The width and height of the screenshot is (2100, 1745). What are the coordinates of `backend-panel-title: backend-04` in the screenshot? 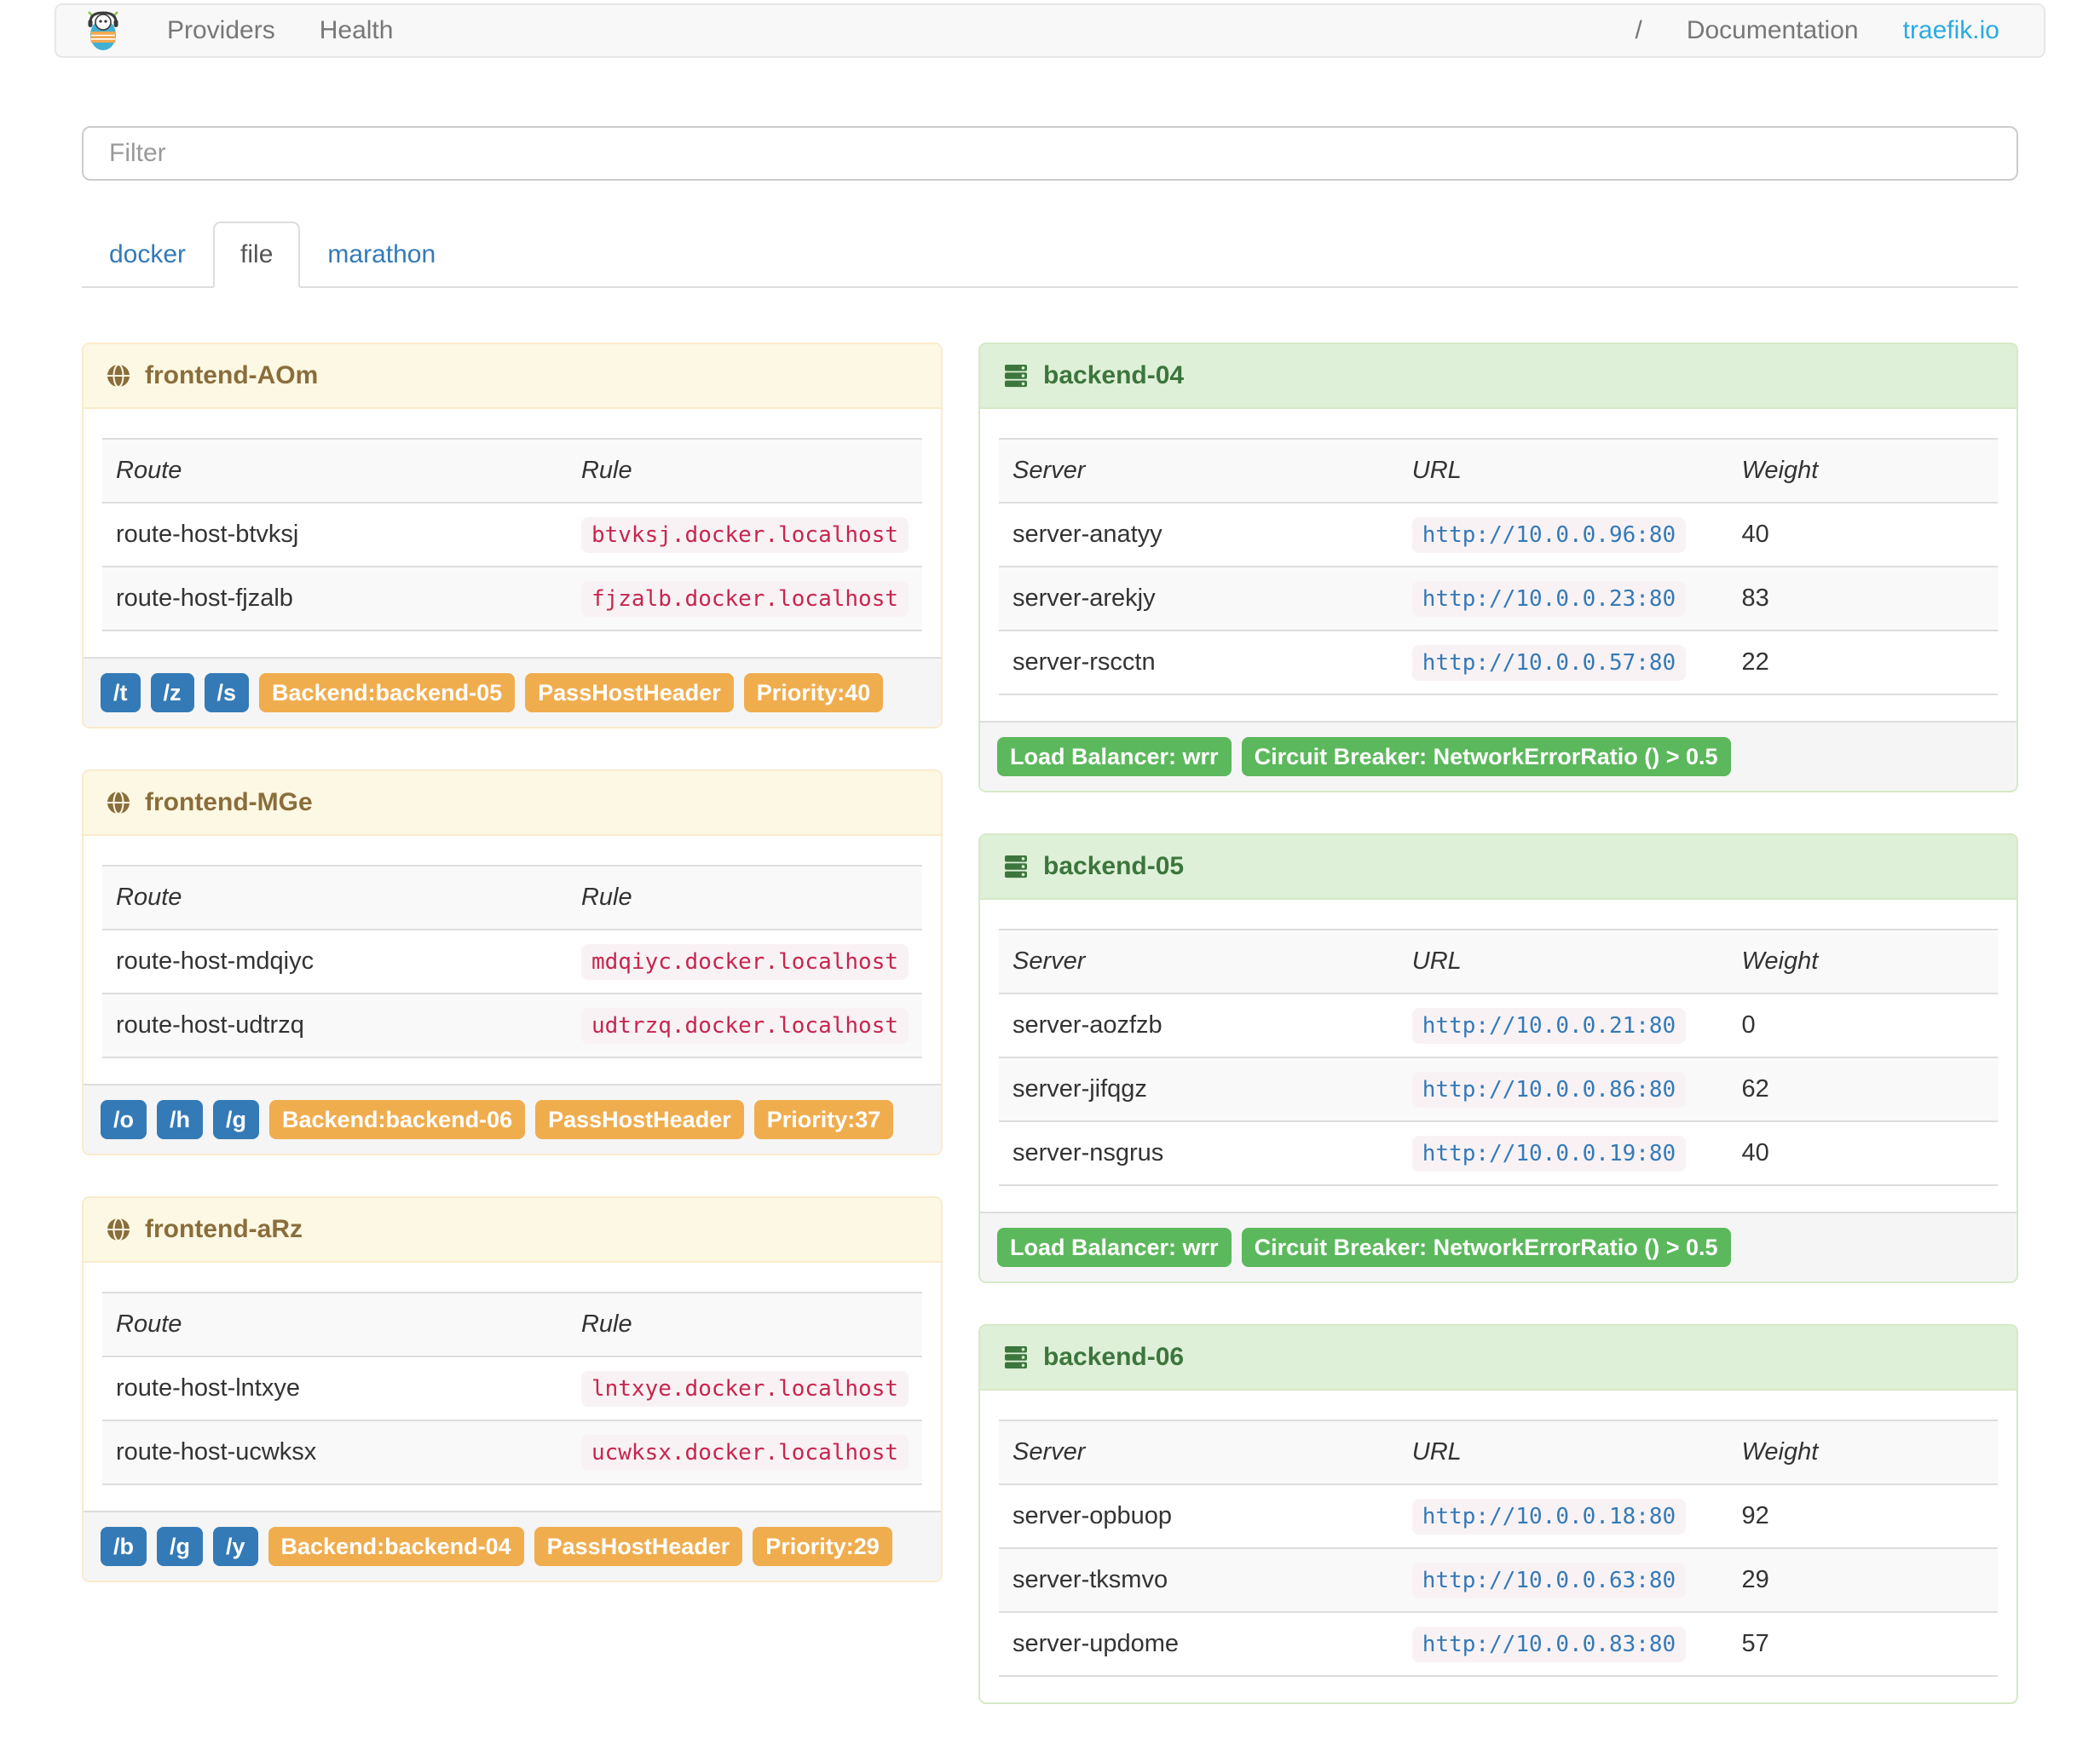 It's located at (1114, 375).